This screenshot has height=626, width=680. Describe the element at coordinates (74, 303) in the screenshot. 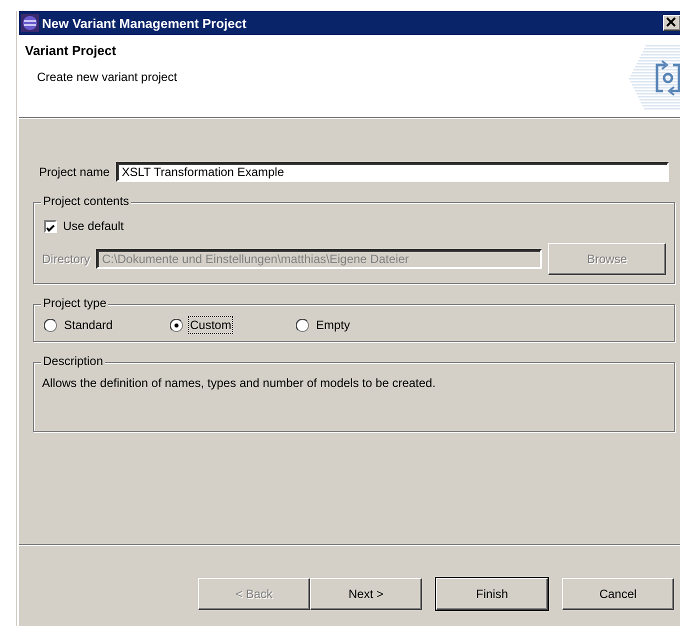

I see `group-title: Project type` at that location.